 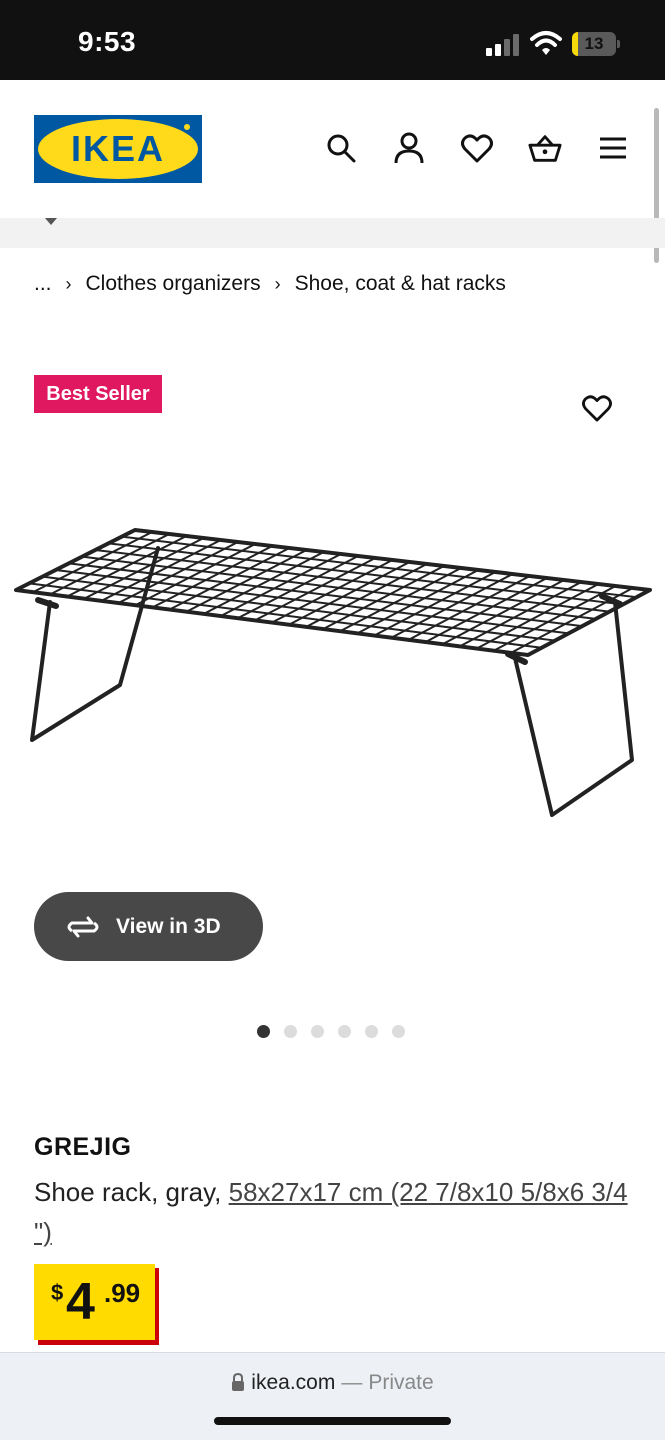 What do you see at coordinates (401, 1382) in the screenshot?
I see `private-mode-label: Private` at bounding box center [401, 1382].